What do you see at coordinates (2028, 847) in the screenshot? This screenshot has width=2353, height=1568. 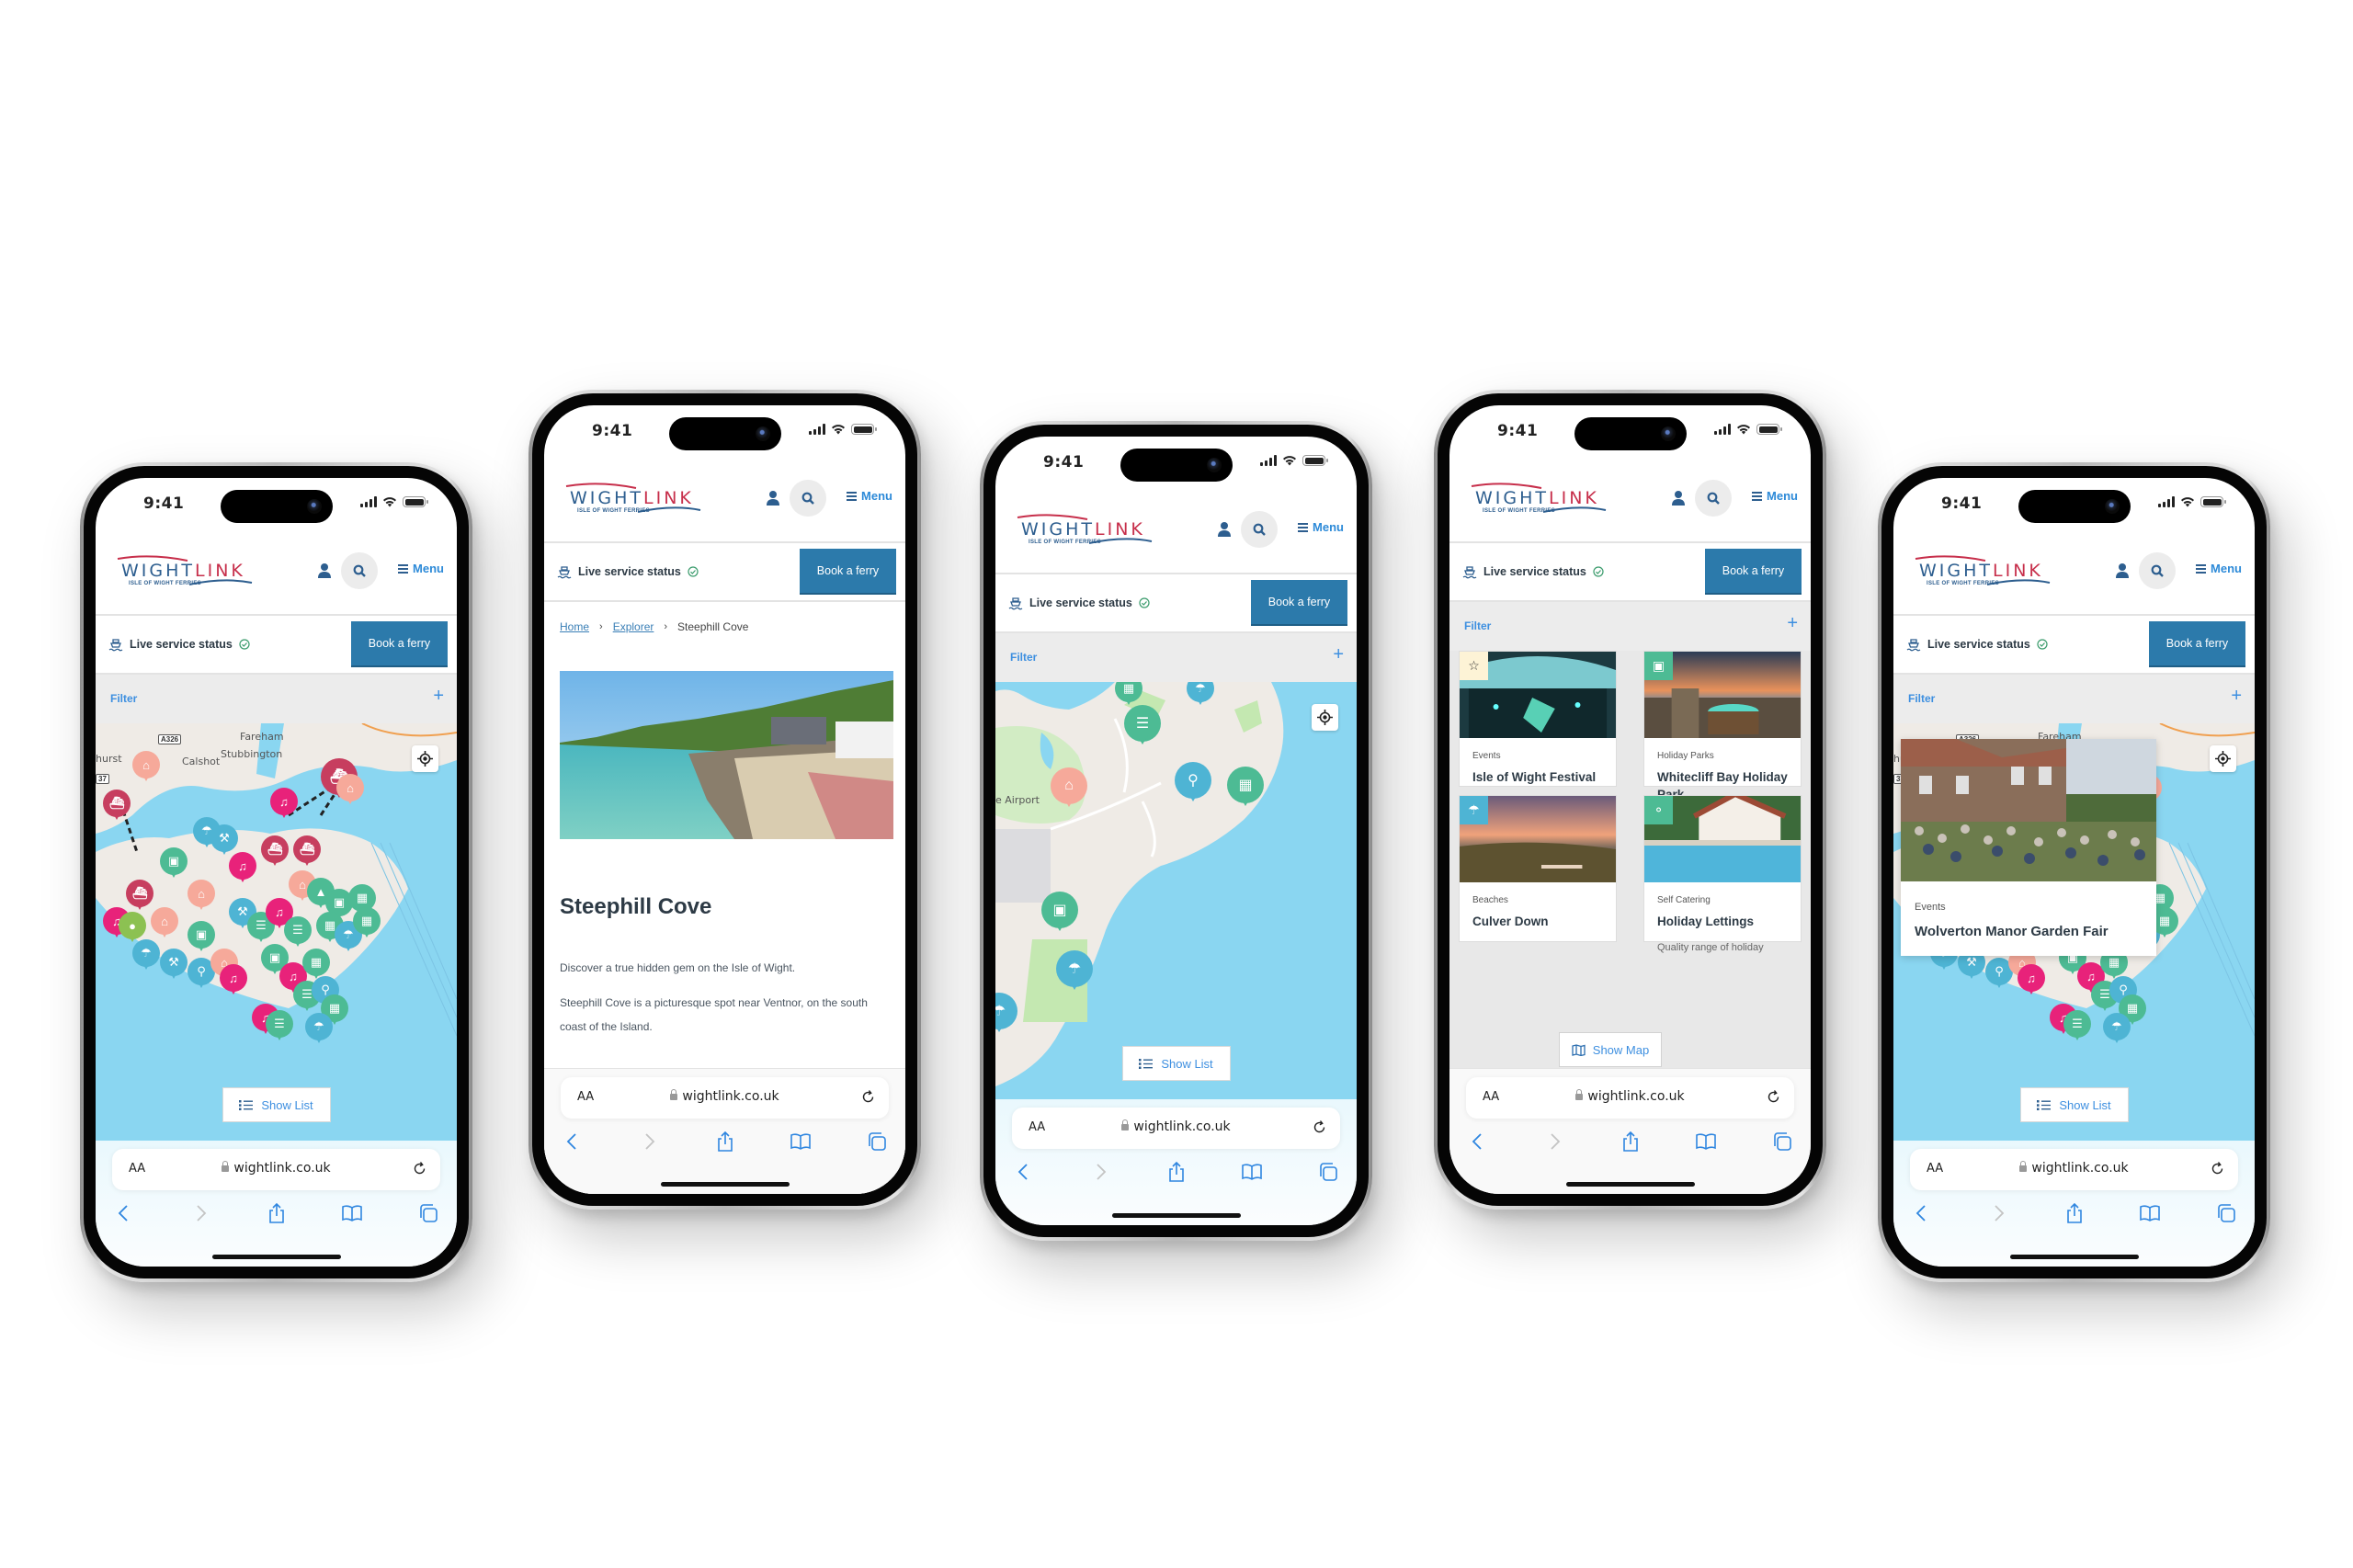 I see `map-popup: × Events Wolverton Manor Garden Fair` at bounding box center [2028, 847].